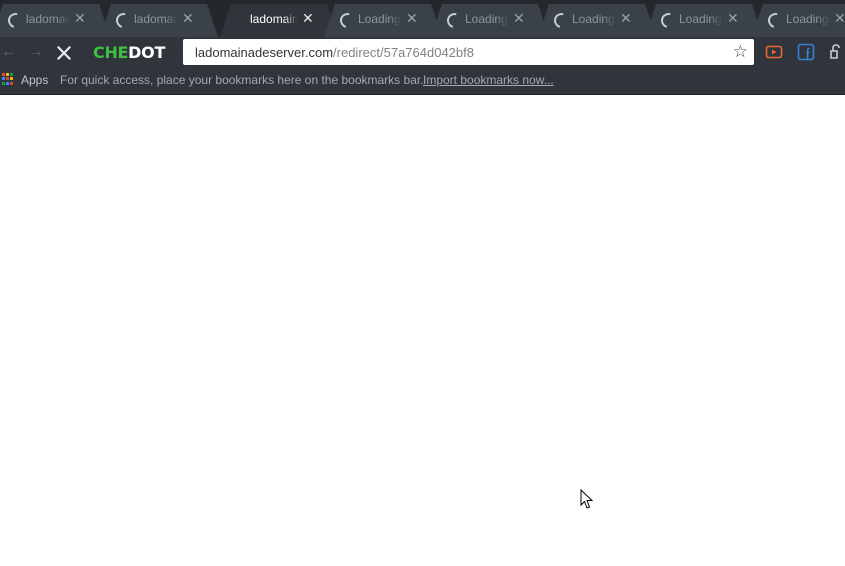  I want to click on tab-5: Loading... ✕, so click(490, 20).